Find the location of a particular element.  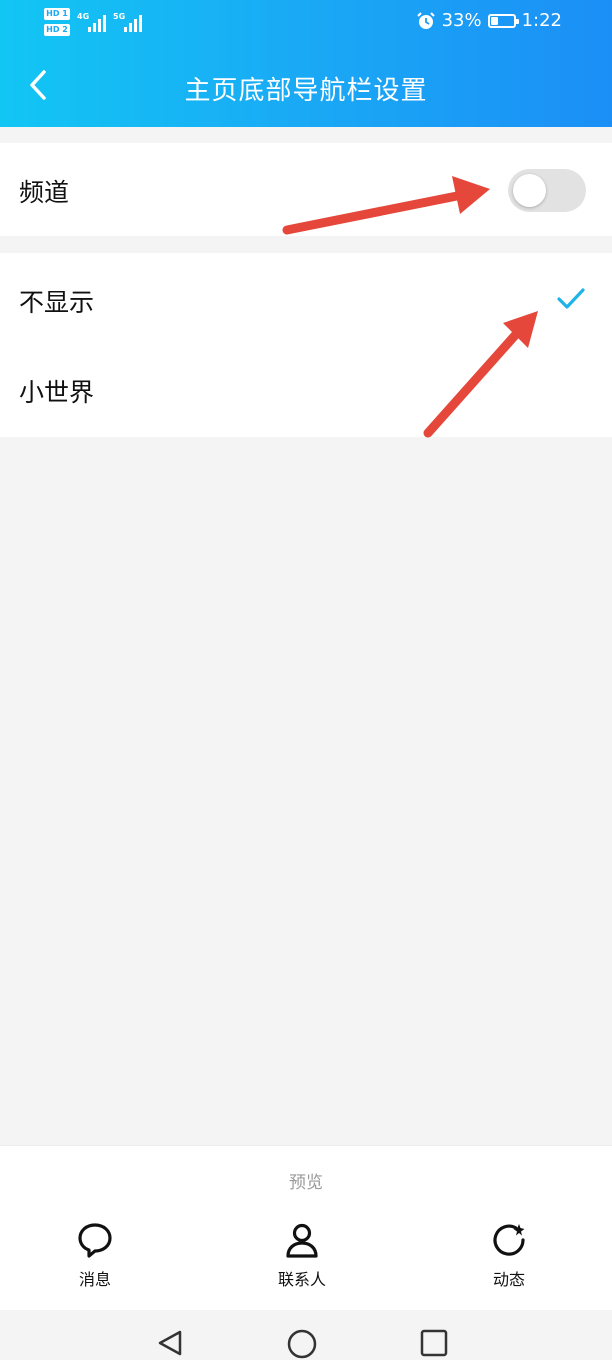

system-nav-bar is located at coordinates (306, 1334).